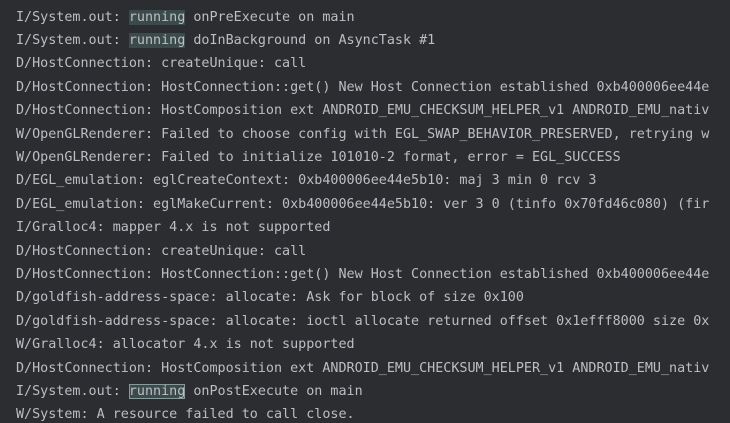 The width and height of the screenshot is (730, 423). What do you see at coordinates (270, 17) in the screenshot?
I see `log-line-message: onPreExecute on main` at bounding box center [270, 17].